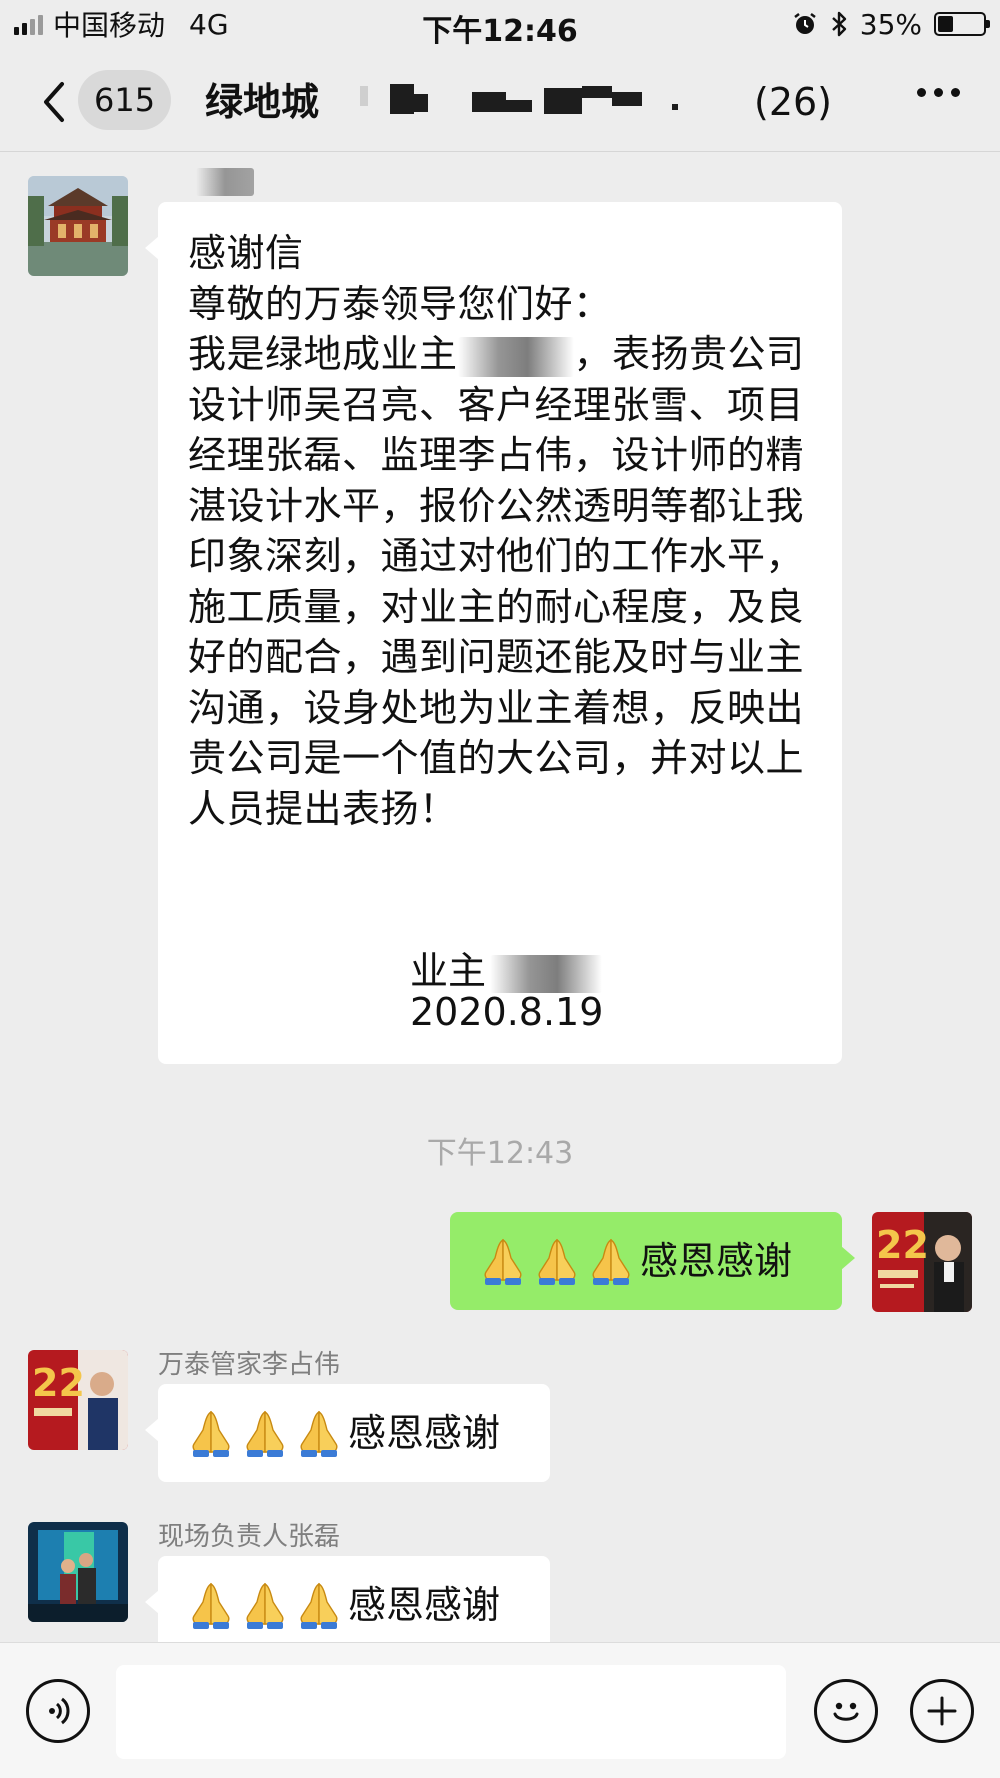 Image resolution: width=1000 pixels, height=1778 pixels. What do you see at coordinates (246, 253) in the screenshot?
I see `letter-title: 感谢信` at bounding box center [246, 253].